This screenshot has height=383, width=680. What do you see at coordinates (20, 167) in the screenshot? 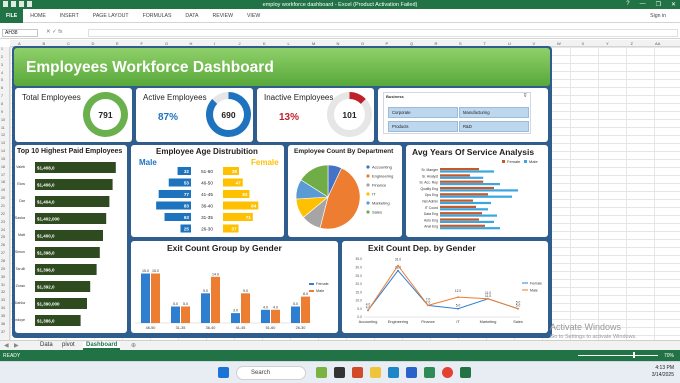
I see `top10-name: Valeb` at bounding box center [20, 167].